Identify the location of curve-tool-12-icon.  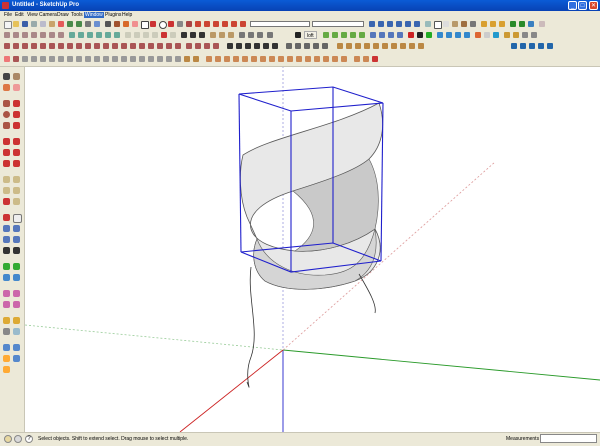
(106, 46).